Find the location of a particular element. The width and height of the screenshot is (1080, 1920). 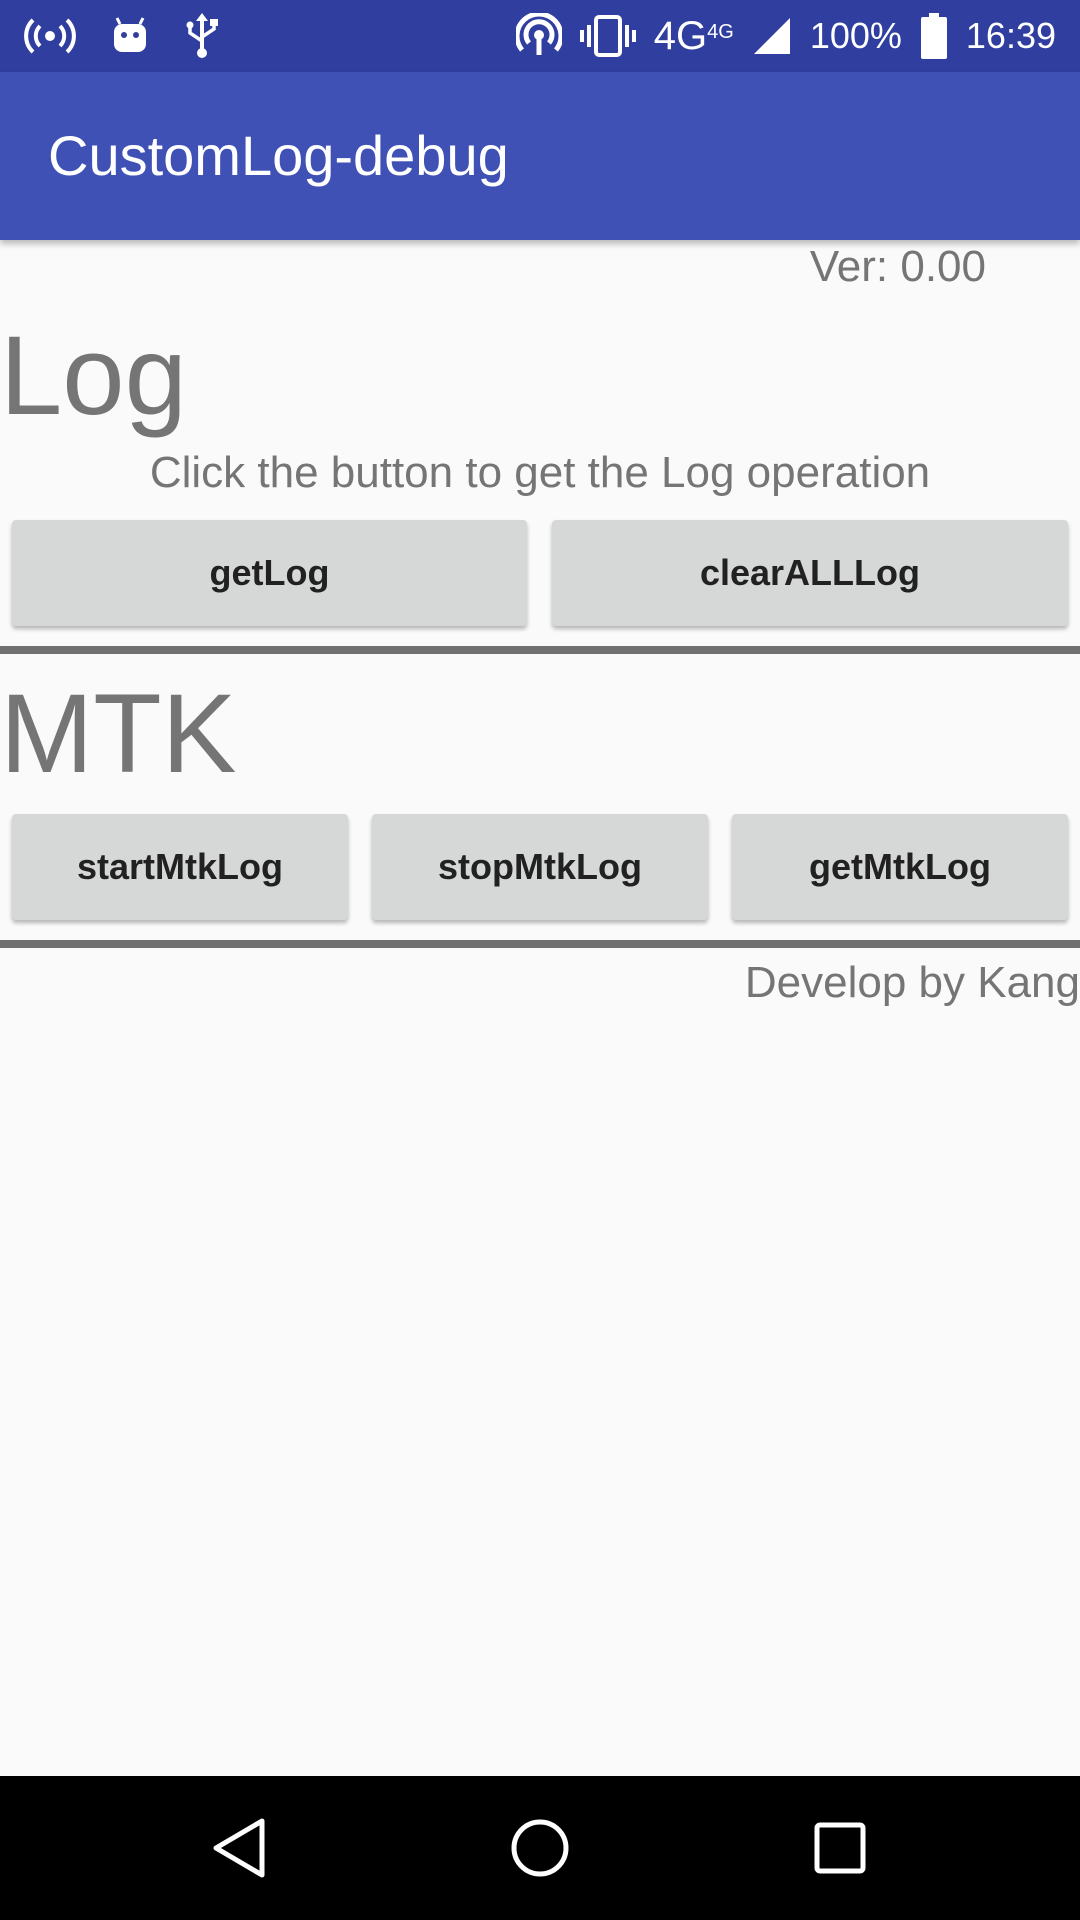

hotspot-icon is located at coordinates (50, 36).